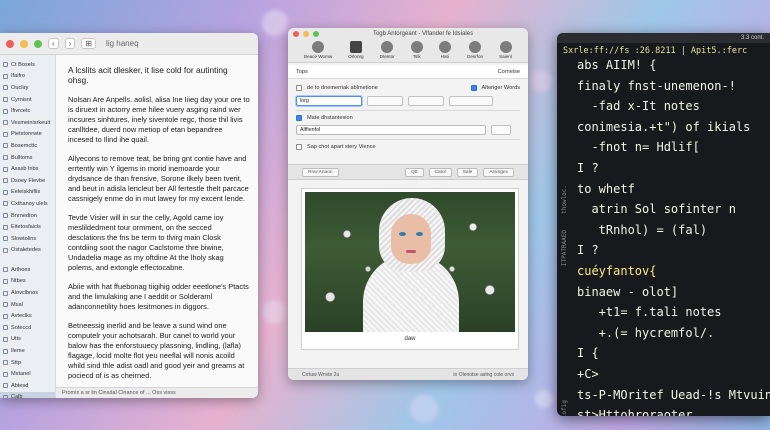 This screenshot has width=770, height=430. Describe the element at coordinates (329, 101) in the screenshot. I see `size-input: lorg` at that location.